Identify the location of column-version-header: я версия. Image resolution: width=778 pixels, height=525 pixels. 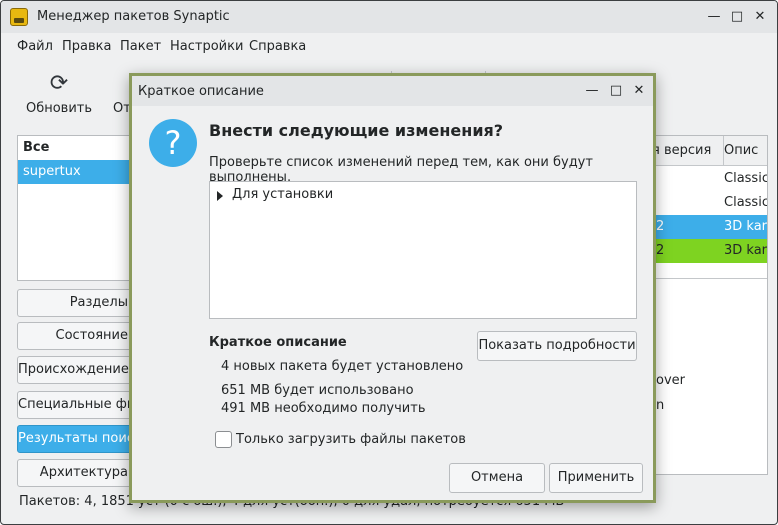
(683, 150).